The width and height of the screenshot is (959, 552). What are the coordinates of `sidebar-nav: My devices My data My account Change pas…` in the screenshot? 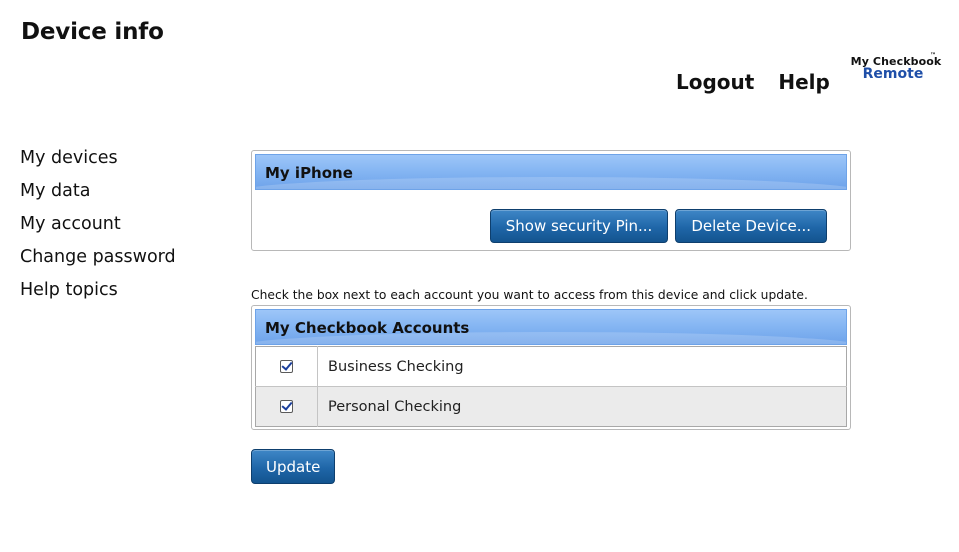 It's located at (98, 230).